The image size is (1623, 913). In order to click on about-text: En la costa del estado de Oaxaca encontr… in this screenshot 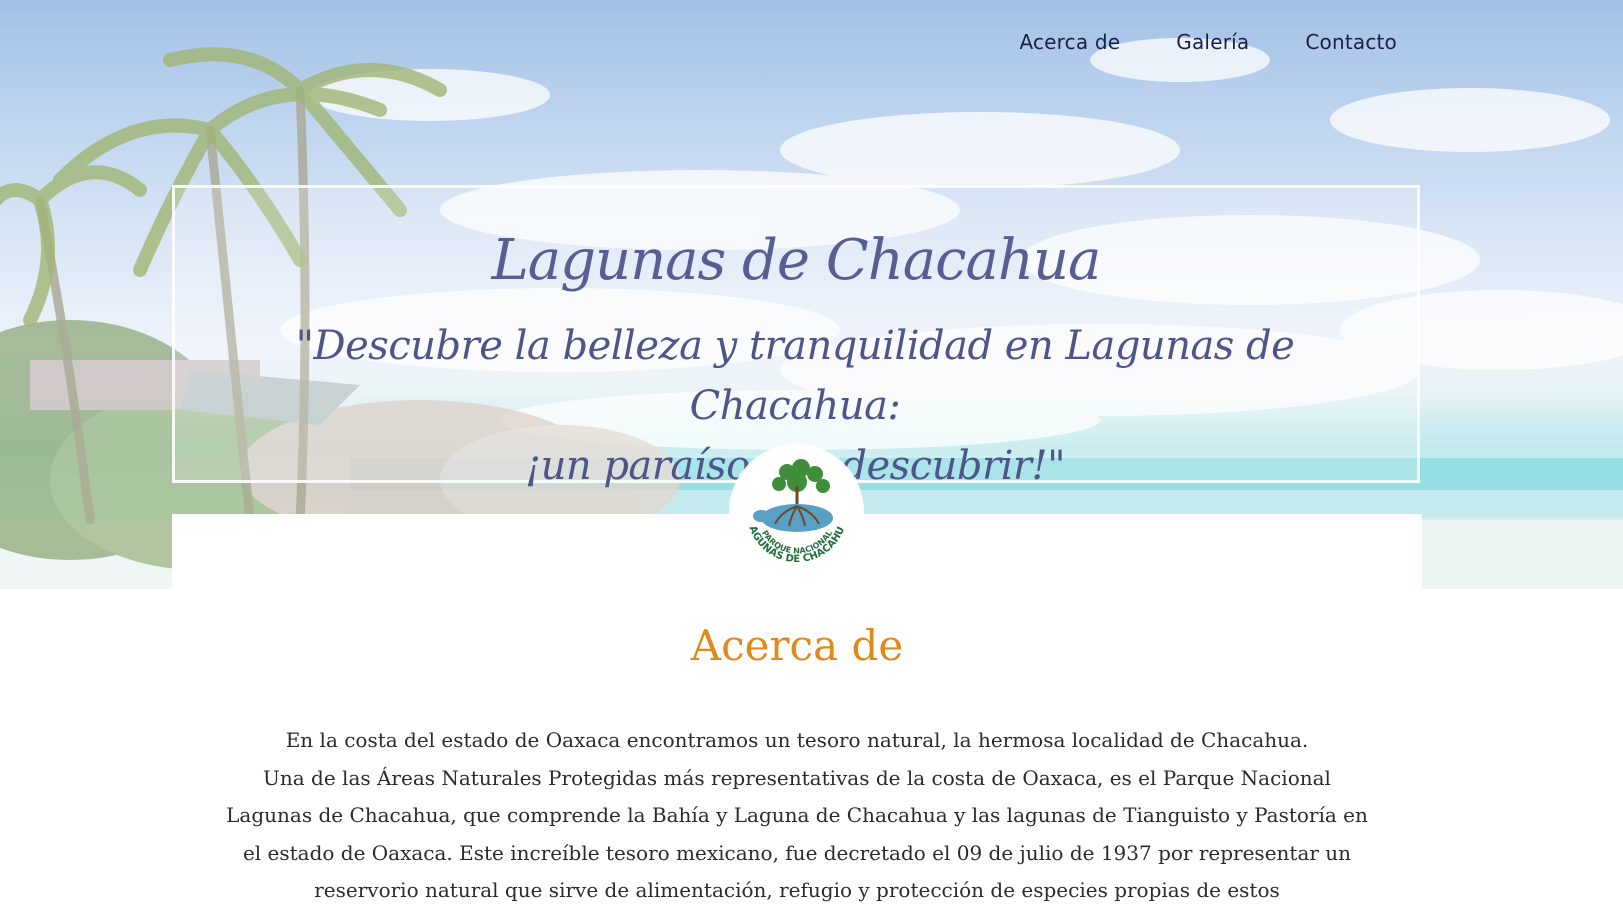, I will do `click(797, 816)`.